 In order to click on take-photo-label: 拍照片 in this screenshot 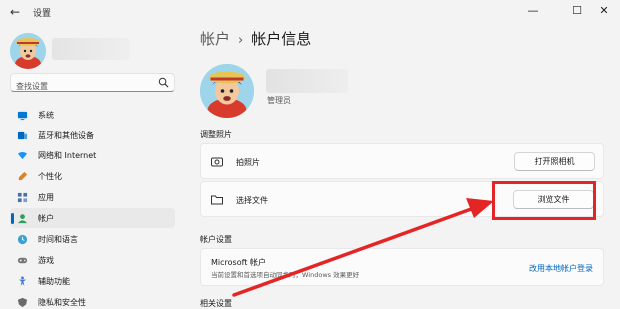, I will do `click(248, 162)`.